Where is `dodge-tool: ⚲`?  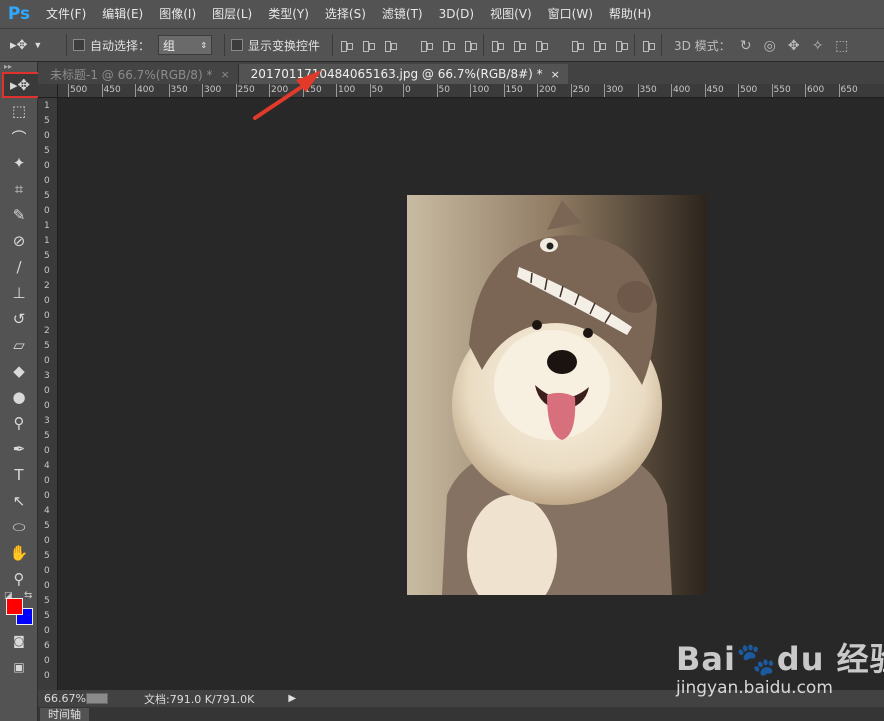 dodge-tool: ⚲ is located at coordinates (19, 423).